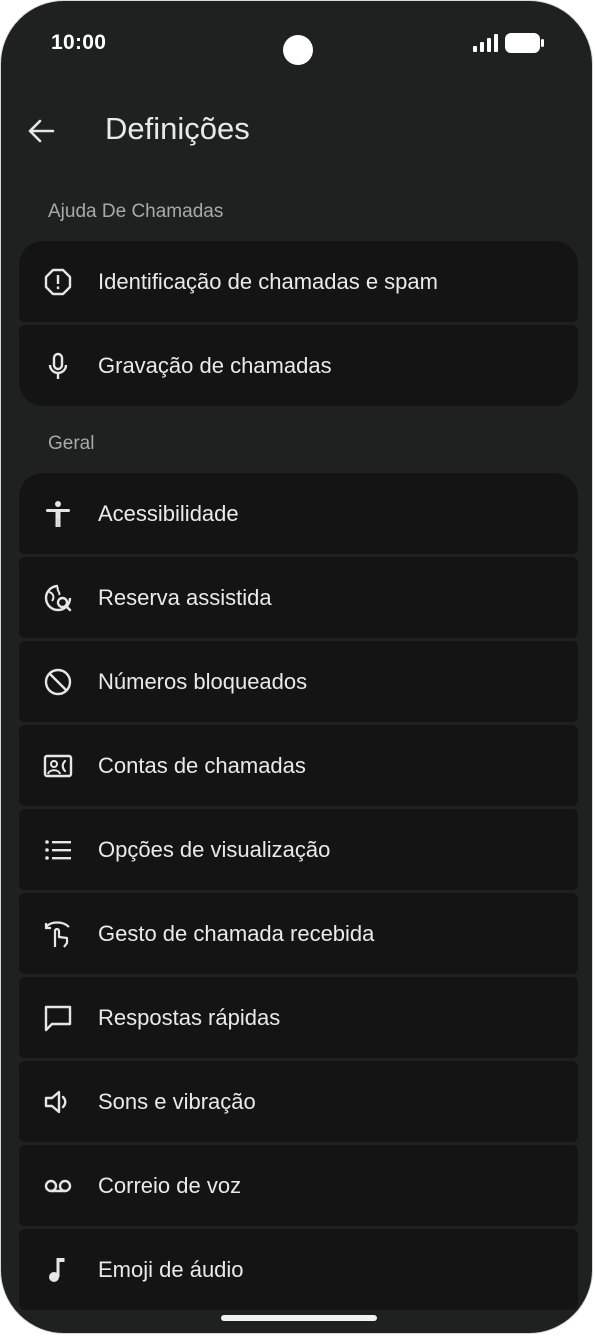  Describe the element at coordinates (170, 1185) in the screenshot. I see `setting-label: Correio de voz` at that location.